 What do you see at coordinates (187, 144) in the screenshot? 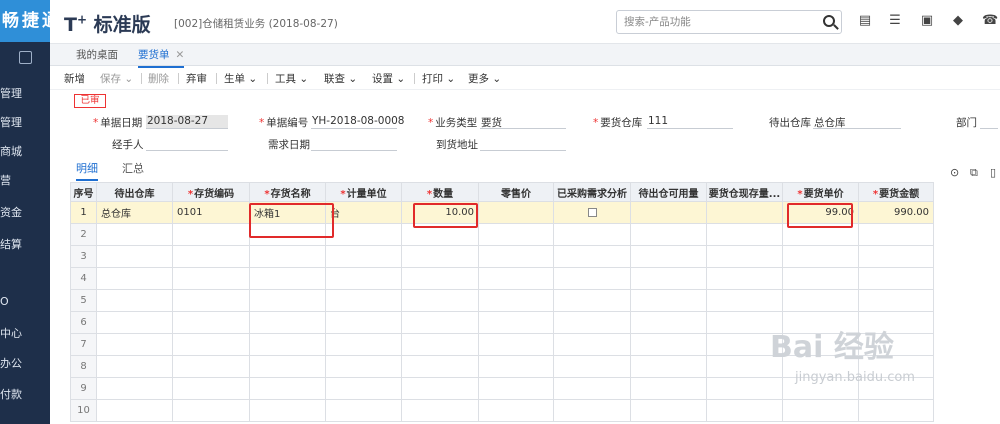
I see `handler-field` at bounding box center [187, 144].